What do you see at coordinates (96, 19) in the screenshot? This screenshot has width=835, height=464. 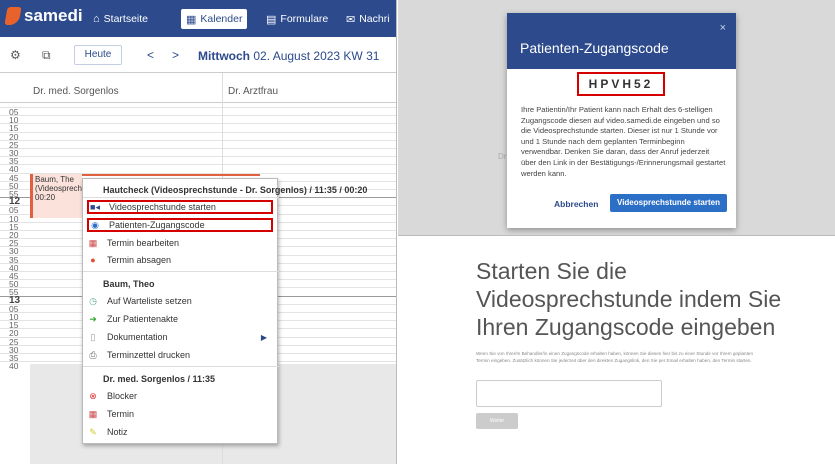 I see `home-icon: ⌂` at bounding box center [96, 19].